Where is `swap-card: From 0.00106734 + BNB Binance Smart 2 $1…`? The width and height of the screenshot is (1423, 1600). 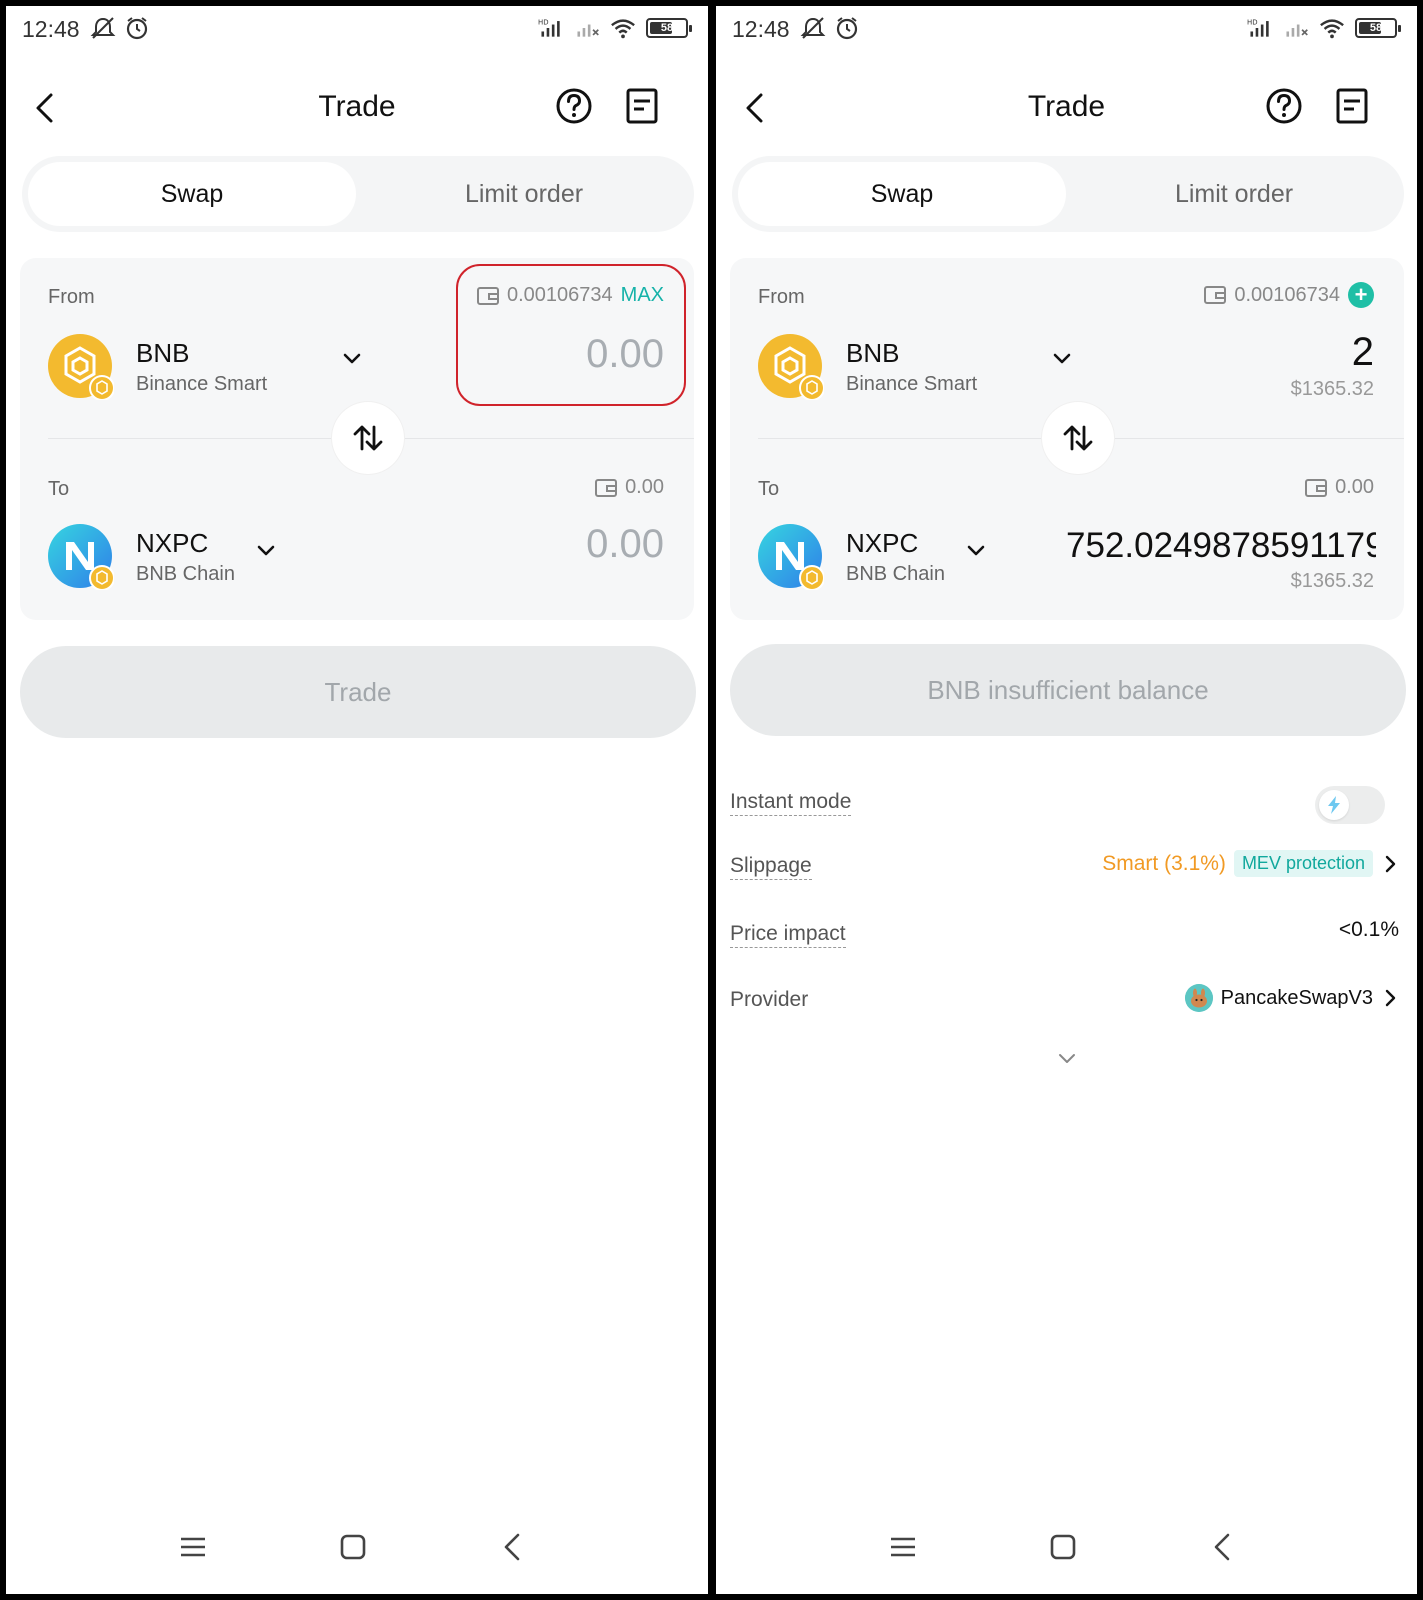 swap-card: From 0.00106734 + BNB Binance Smart 2 $1… is located at coordinates (1067, 439).